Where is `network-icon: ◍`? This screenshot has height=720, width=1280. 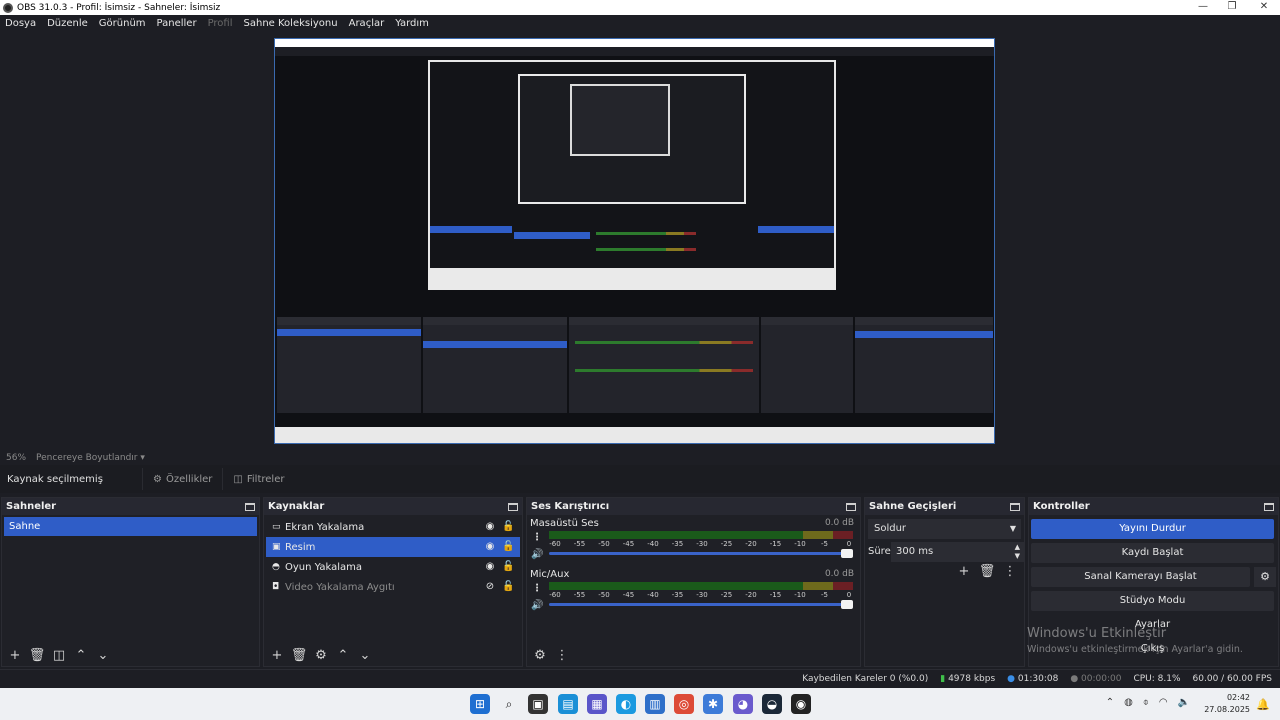
network-icon: ◍ is located at coordinates (1128, 702).